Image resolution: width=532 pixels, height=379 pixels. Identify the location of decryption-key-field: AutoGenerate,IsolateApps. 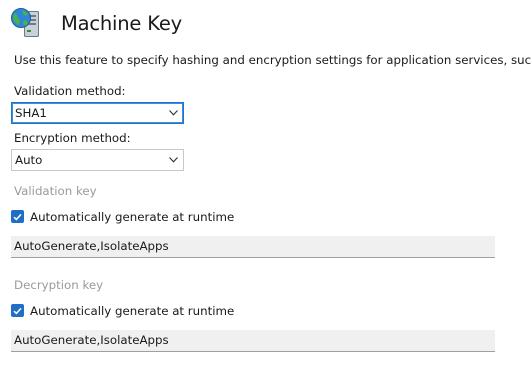
(253, 341).